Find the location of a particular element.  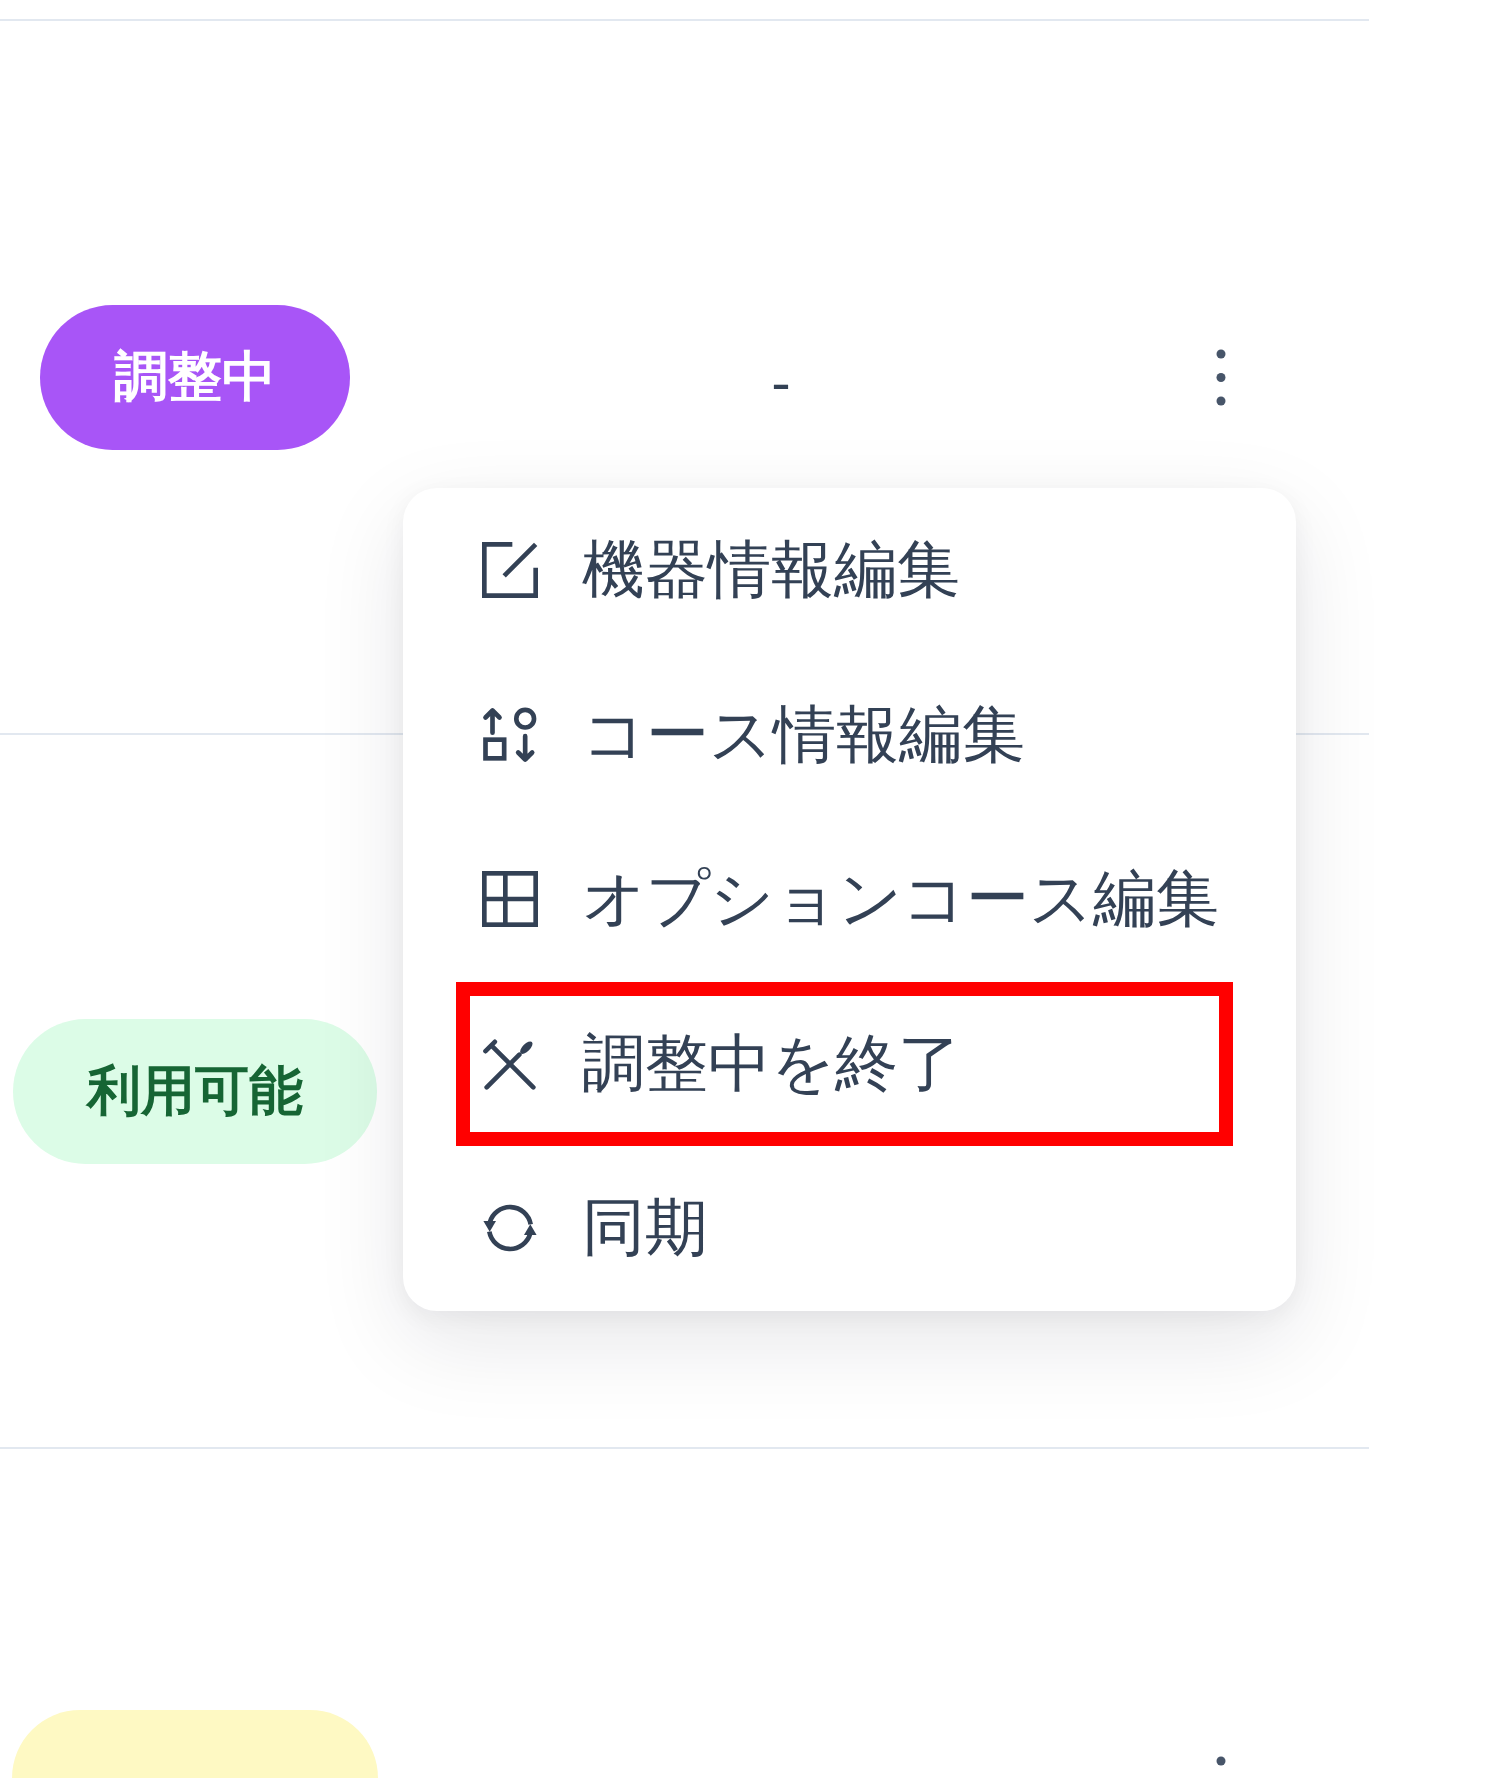

more-options-icon is located at coordinates (1221, 377).